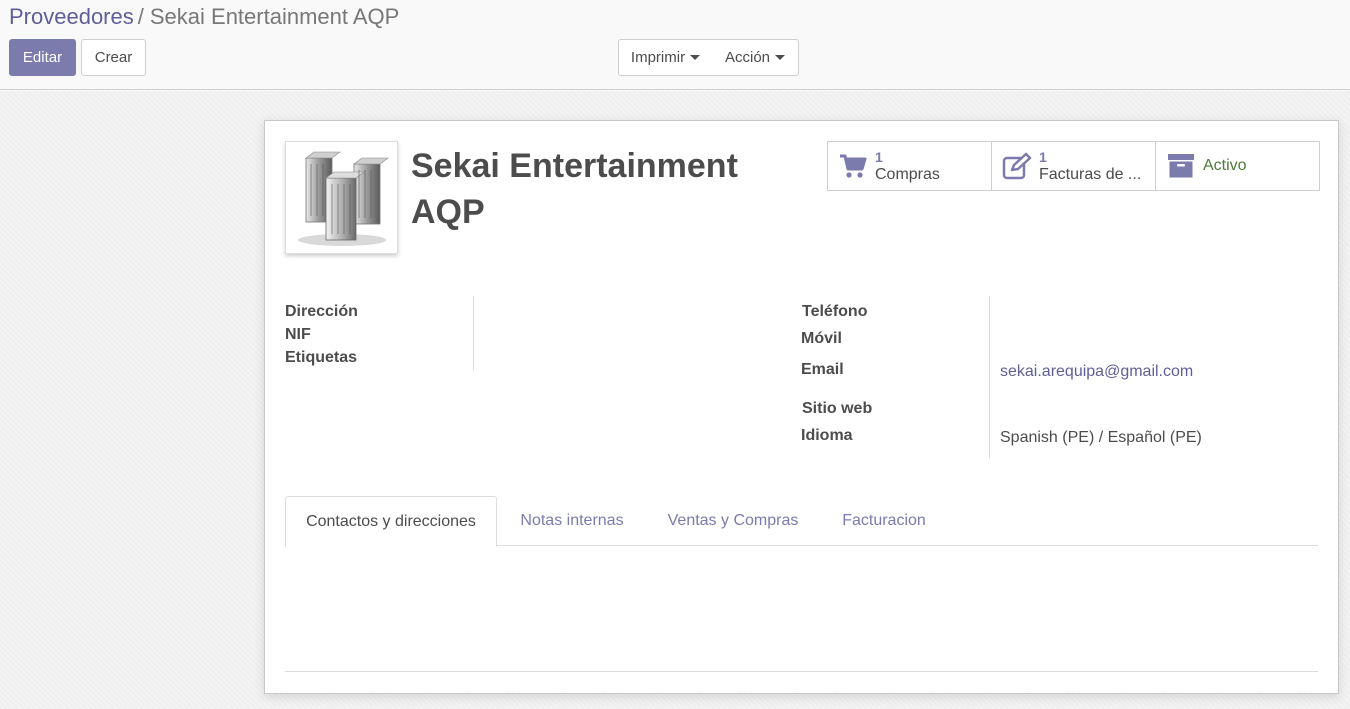 The image size is (1350, 709). Describe the element at coordinates (907, 174) in the screenshot. I see `purchases-label: Compras` at that location.